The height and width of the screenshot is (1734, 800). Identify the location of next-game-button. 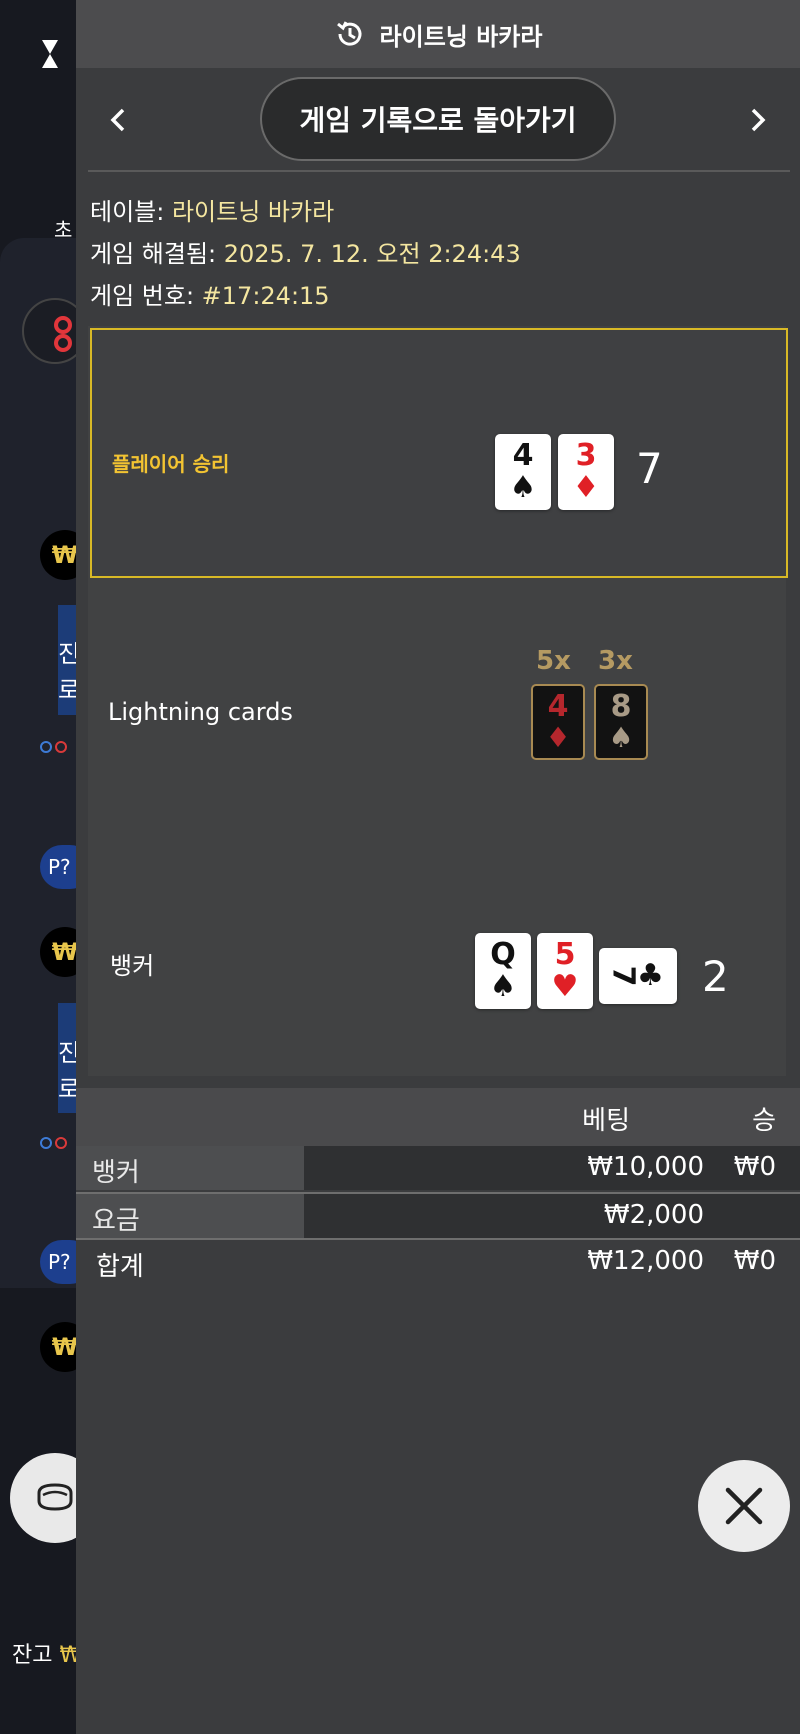
(758, 120).